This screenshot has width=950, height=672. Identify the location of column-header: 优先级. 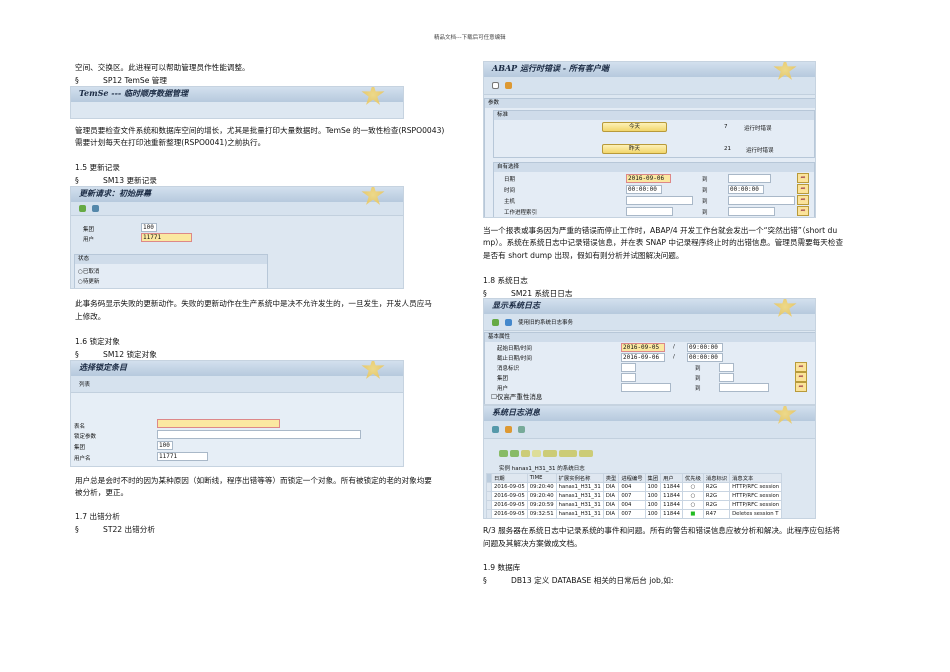
(692, 478).